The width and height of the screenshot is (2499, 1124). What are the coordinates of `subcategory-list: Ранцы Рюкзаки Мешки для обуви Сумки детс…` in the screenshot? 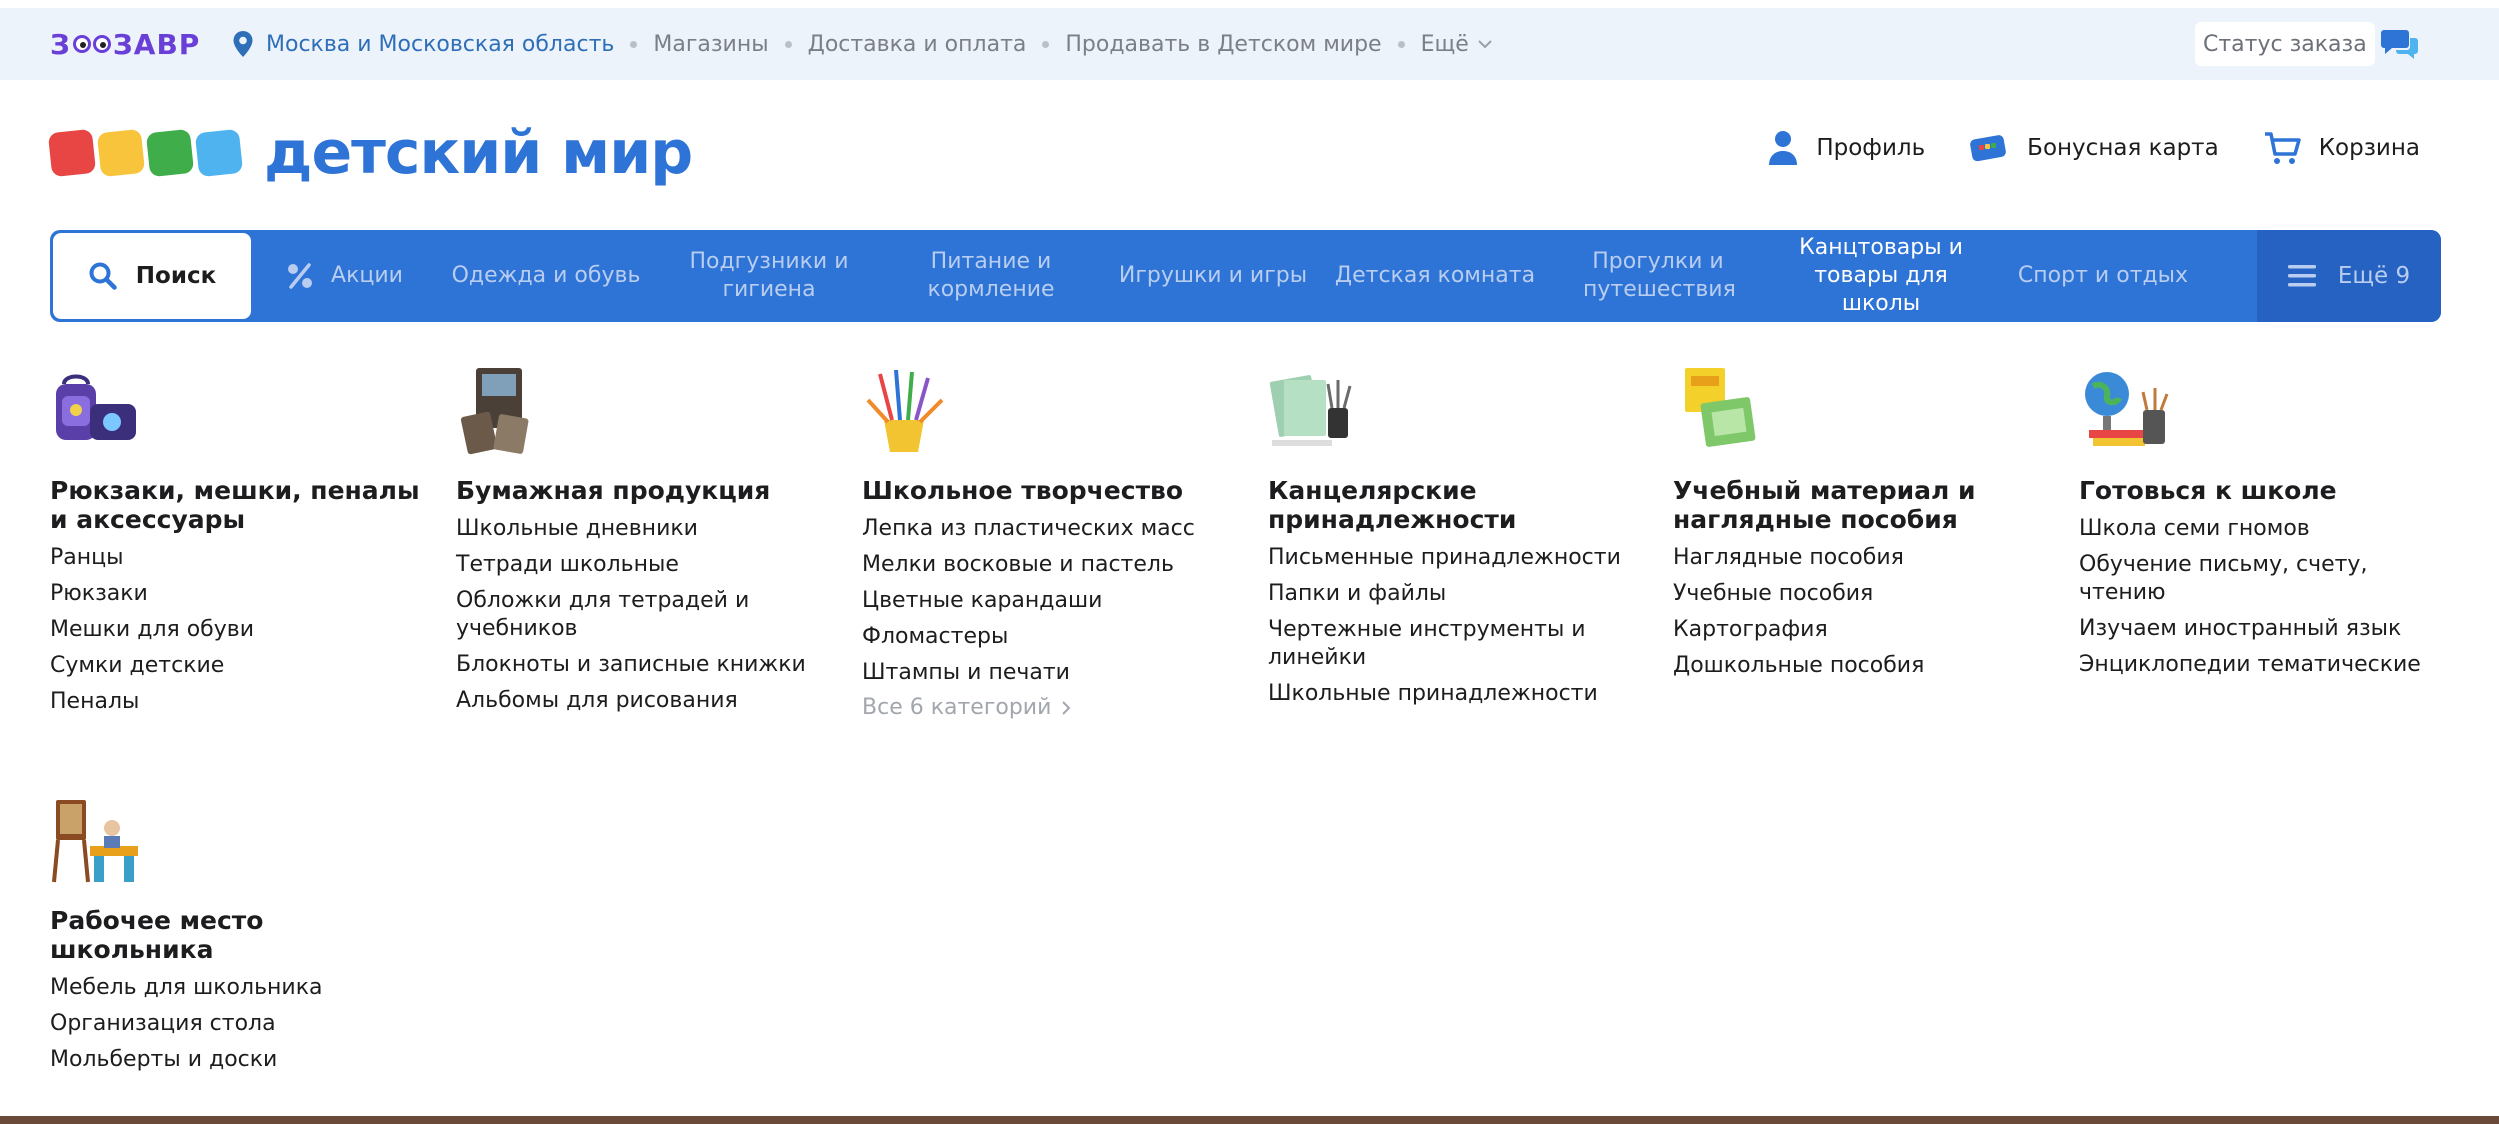 It's located at (235, 630).